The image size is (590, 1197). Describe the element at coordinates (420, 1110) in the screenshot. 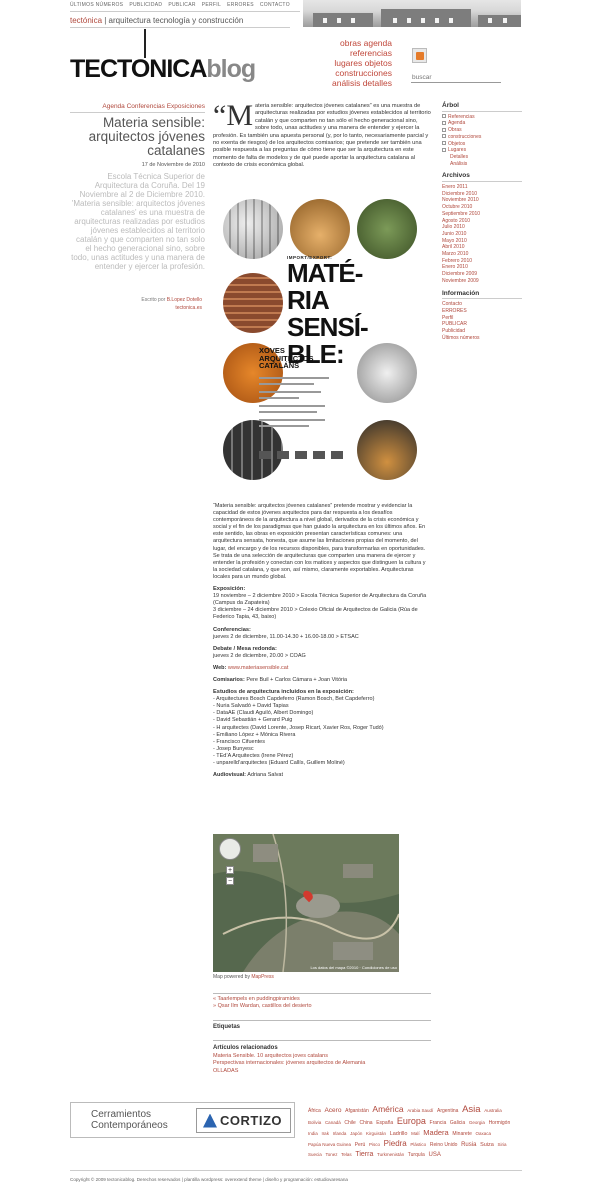

I see `tag-link: Arabia Saudí` at that location.